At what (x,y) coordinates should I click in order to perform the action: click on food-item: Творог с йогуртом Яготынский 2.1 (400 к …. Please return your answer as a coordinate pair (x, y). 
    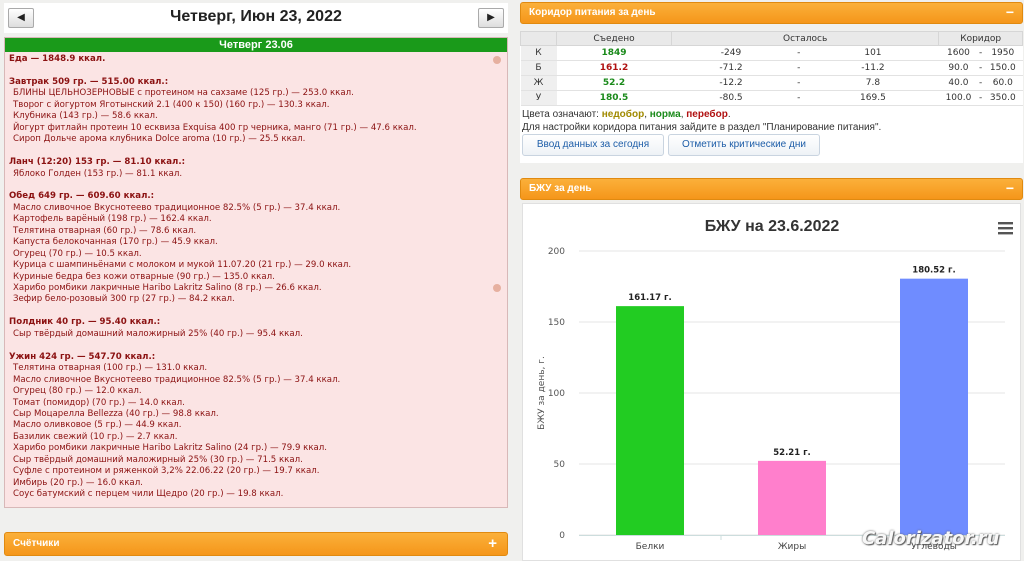
    Looking at the image, I should click on (255, 105).